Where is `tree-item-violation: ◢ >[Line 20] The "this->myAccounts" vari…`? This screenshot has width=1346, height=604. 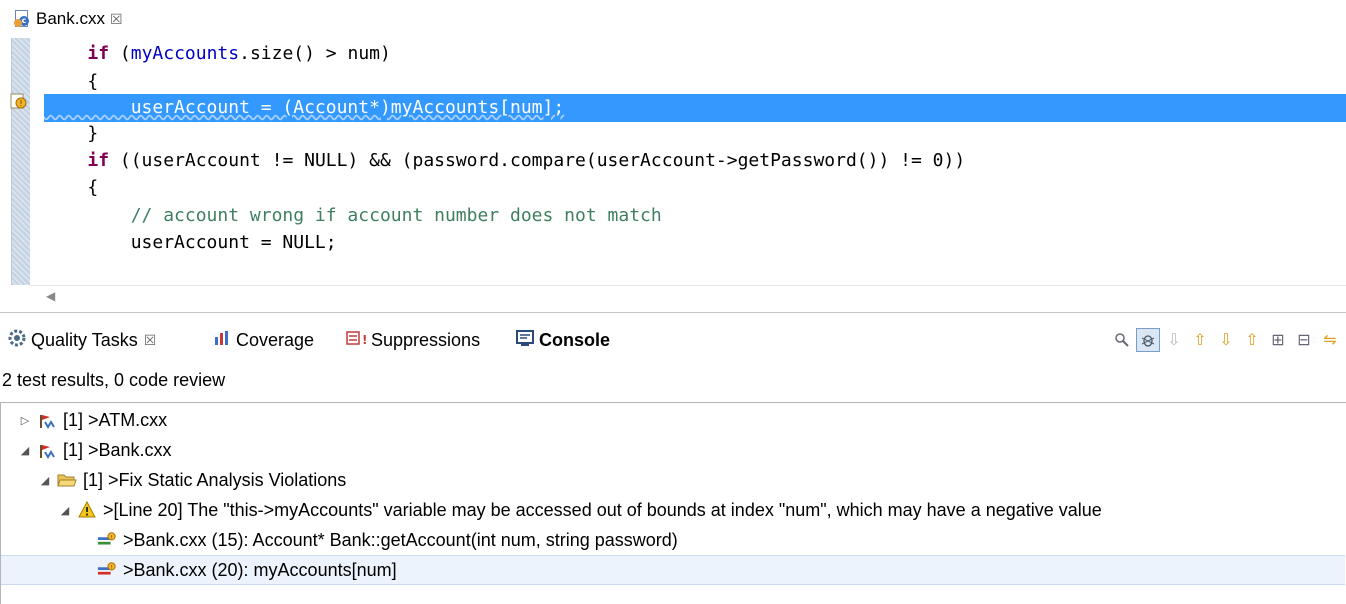 tree-item-violation: ◢ >[Line 20] The "this->myAccounts" vari… is located at coordinates (673, 510).